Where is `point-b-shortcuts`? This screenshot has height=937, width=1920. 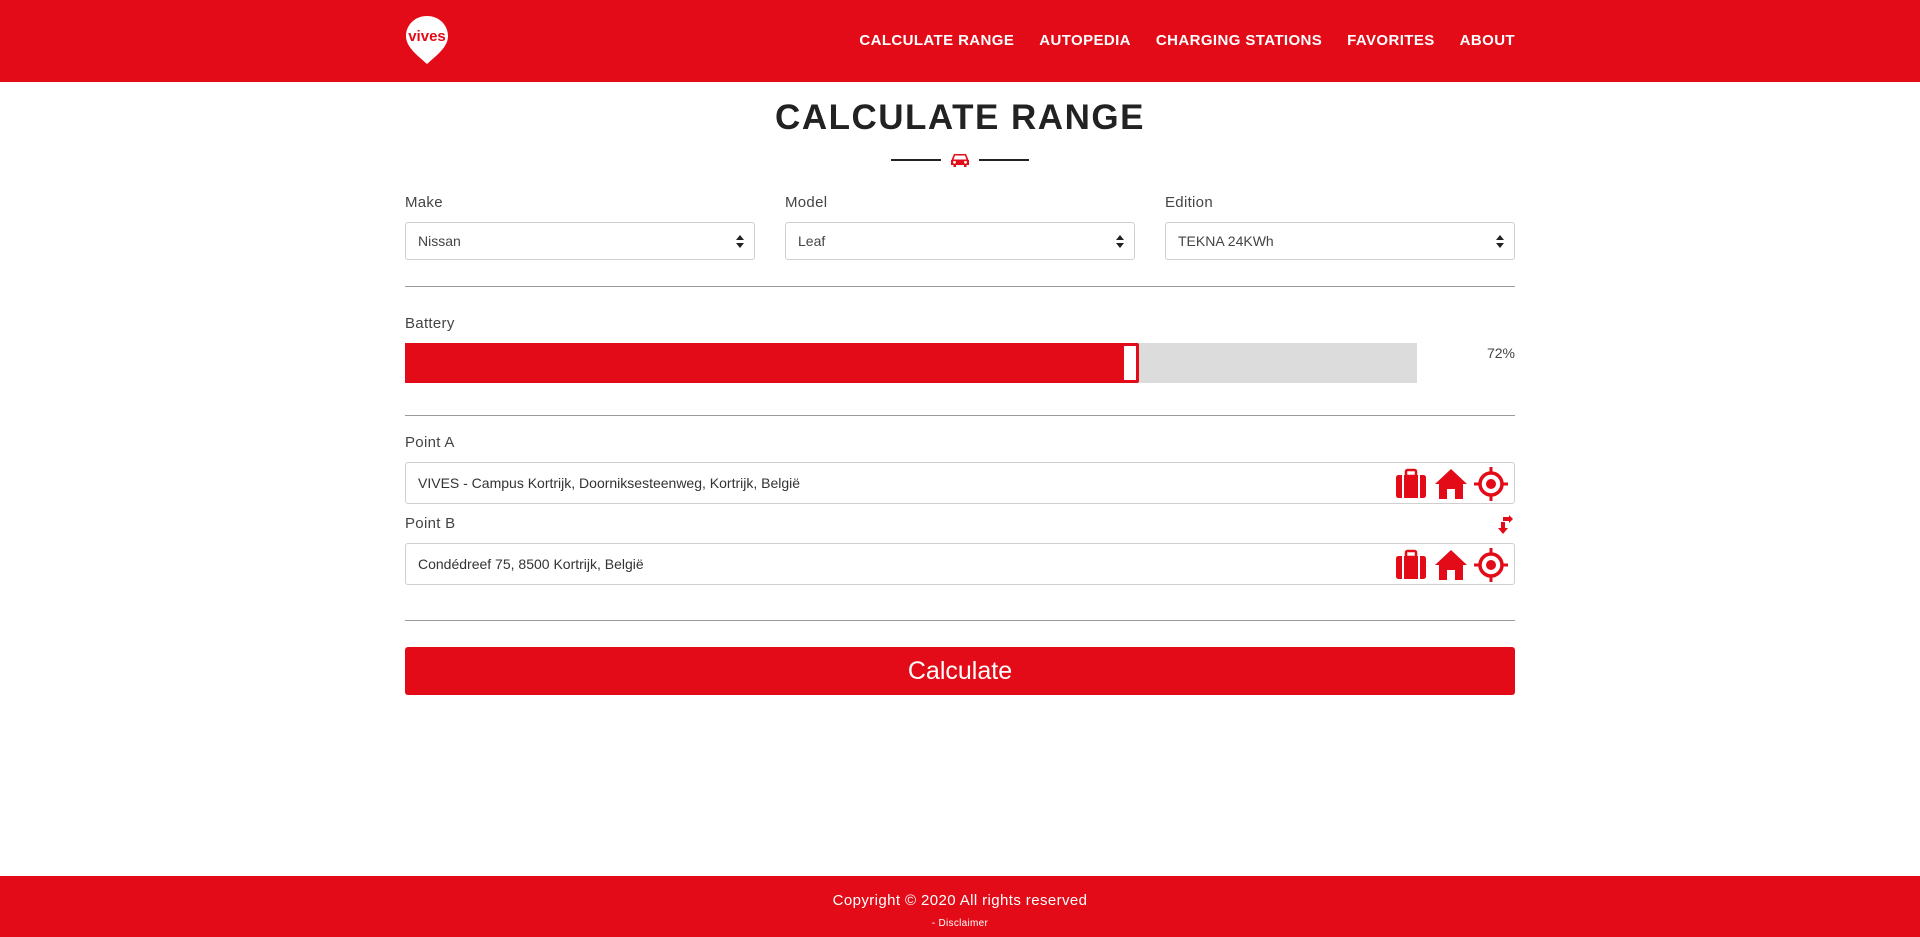
point-b-shortcuts is located at coordinates (1451, 565).